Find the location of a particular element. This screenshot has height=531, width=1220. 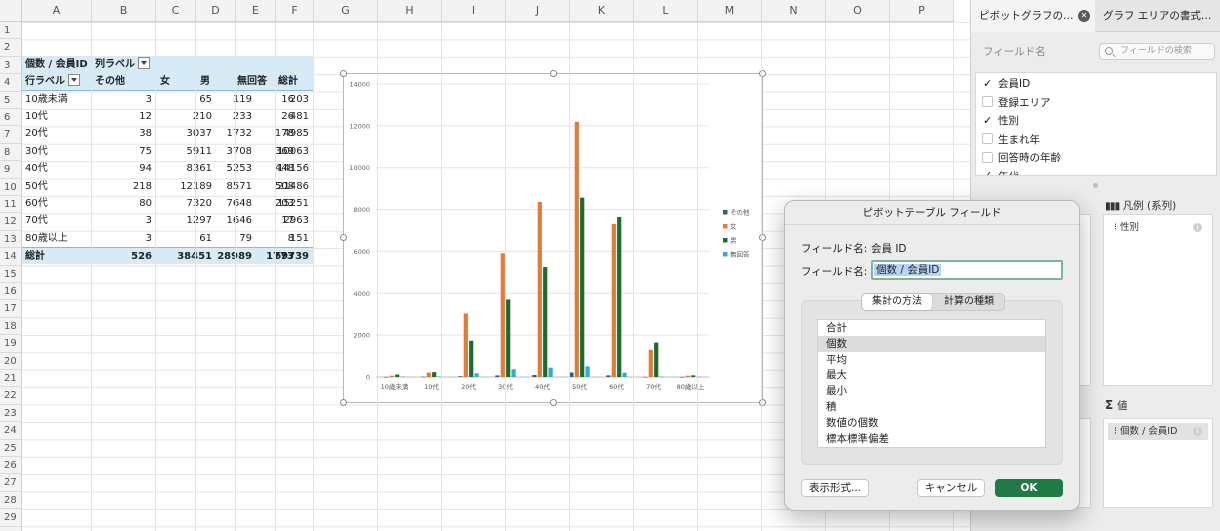

close-pane-icon: ✕ is located at coordinates (1084, 16).